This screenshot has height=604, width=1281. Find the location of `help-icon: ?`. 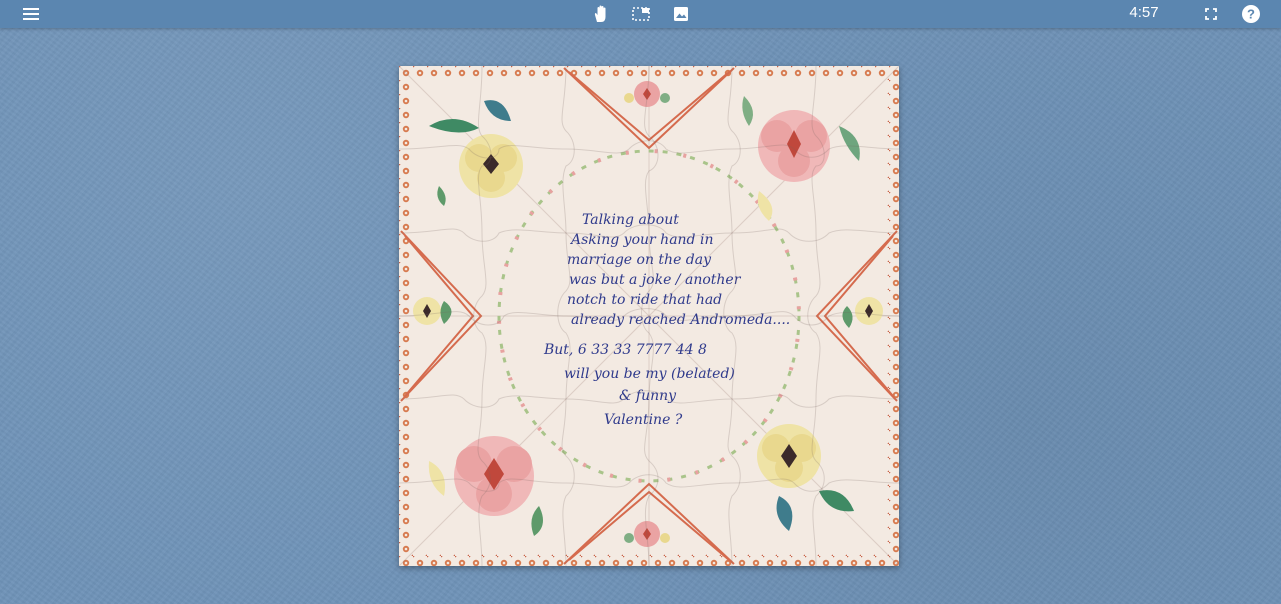

help-icon: ? is located at coordinates (1251, 14).